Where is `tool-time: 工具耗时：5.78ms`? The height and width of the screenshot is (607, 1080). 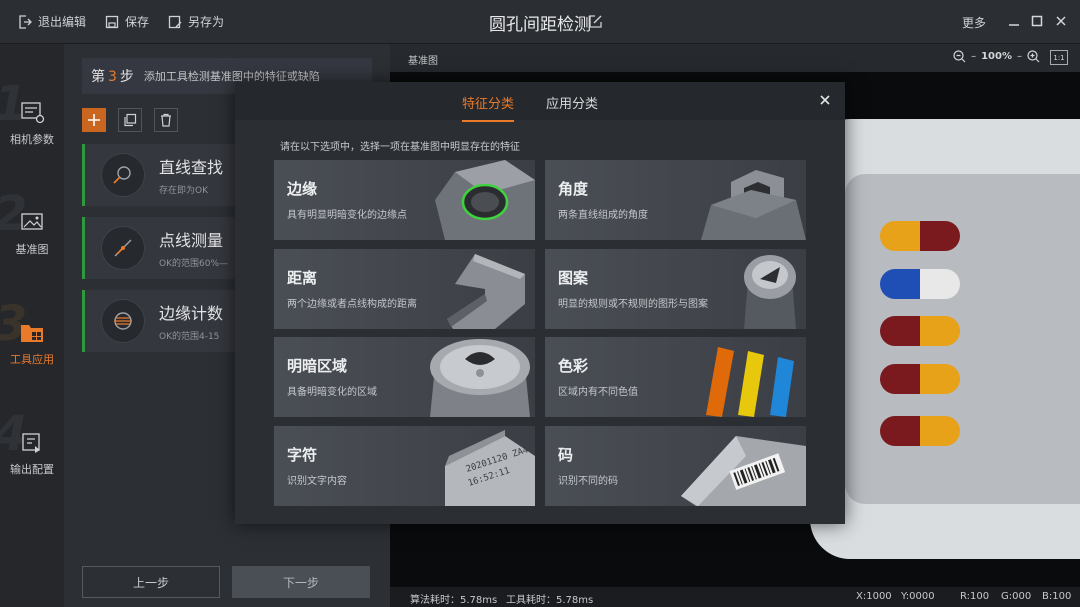 tool-time: 工具耗时：5.78ms is located at coordinates (550, 600).